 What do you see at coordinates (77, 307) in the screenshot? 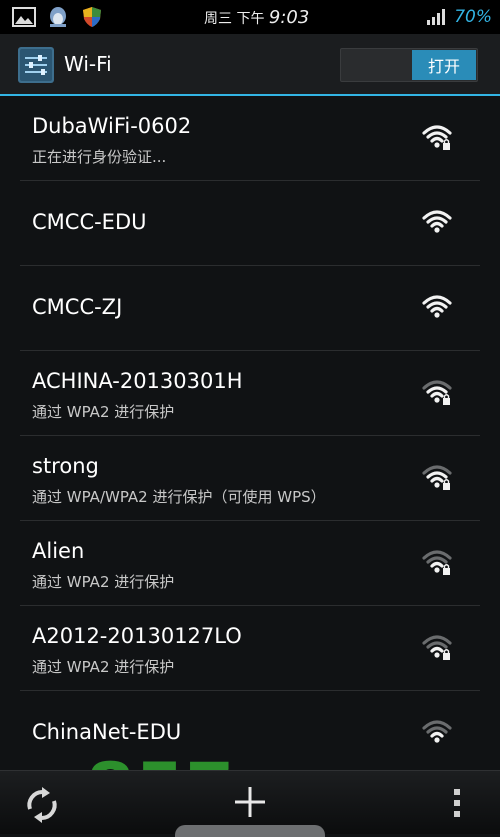
I see `wifi-network-name: CMCC-ZJ` at bounding box center [77, 307].